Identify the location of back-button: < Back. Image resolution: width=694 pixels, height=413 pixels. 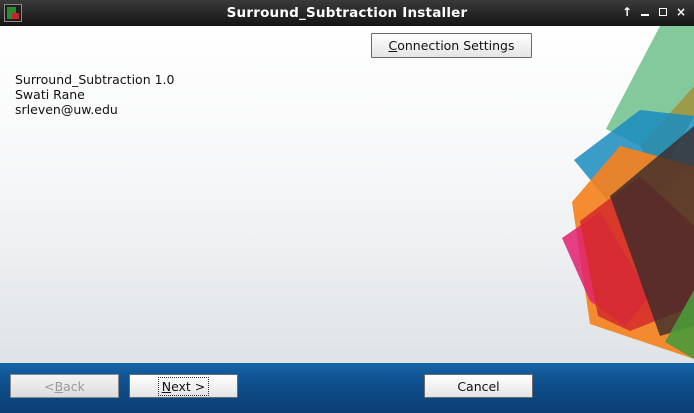
(64, 386).